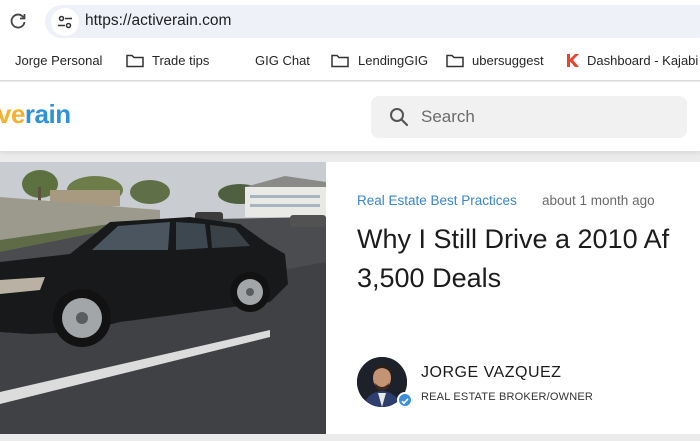 Image resolution: width=700 pixels, height=441 pixels. Describe the element at coordinates (393, 60) in the screenshot. I see `bookmark-label: LendingGIG` at that location.